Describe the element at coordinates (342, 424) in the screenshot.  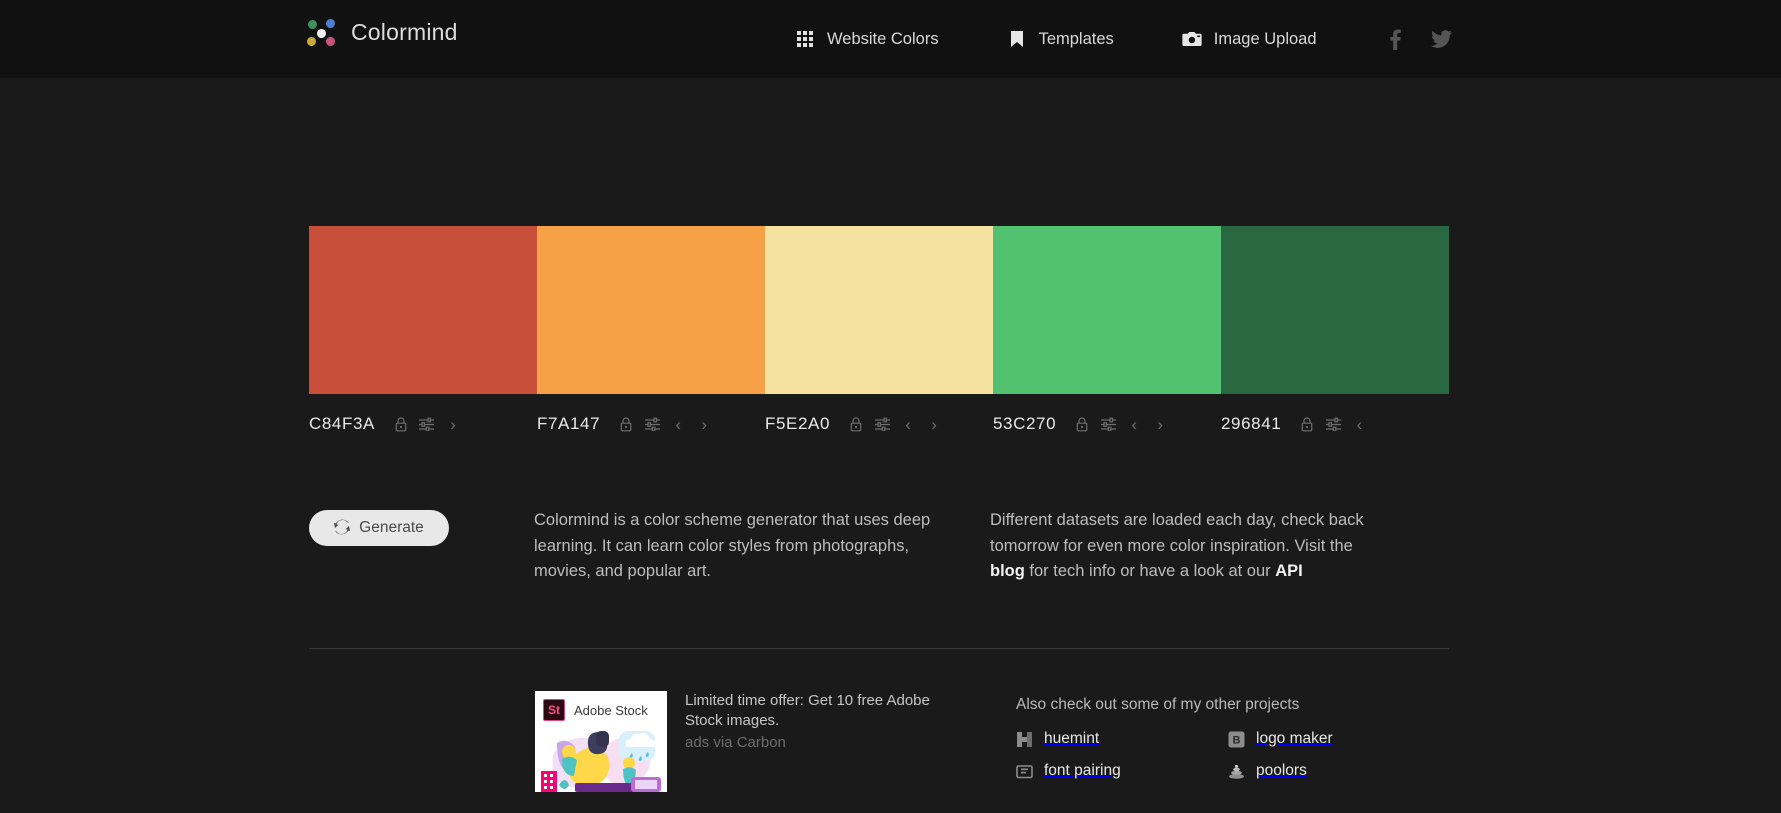
I see `hex-value: C84F3A` at that location.